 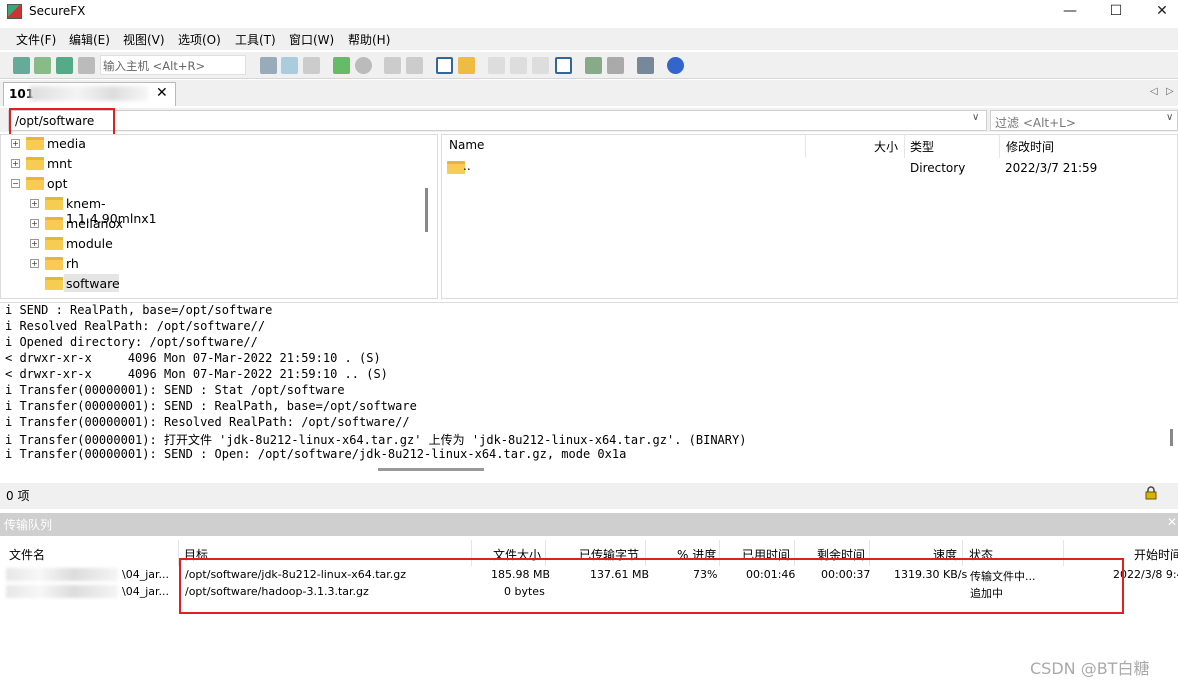 I want to click on sync-icon, so click(x=593, y=65).